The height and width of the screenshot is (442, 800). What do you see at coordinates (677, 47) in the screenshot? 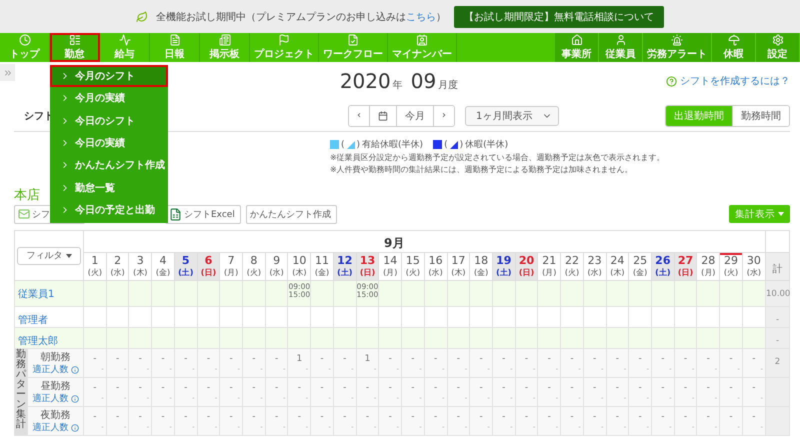
I see `nav-item: 労務アラート` at bounding box center [677, 47].